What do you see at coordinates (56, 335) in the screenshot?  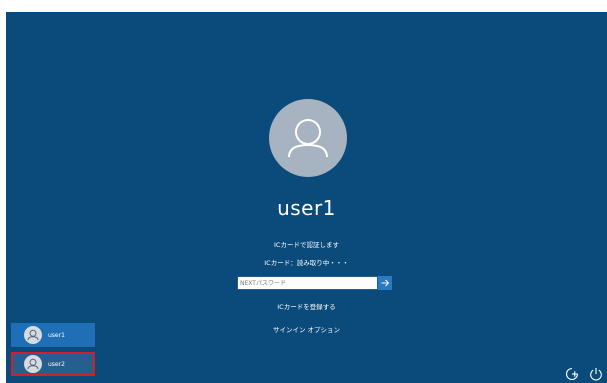 I see `user-label: user1` at bounding box center [56, 335].